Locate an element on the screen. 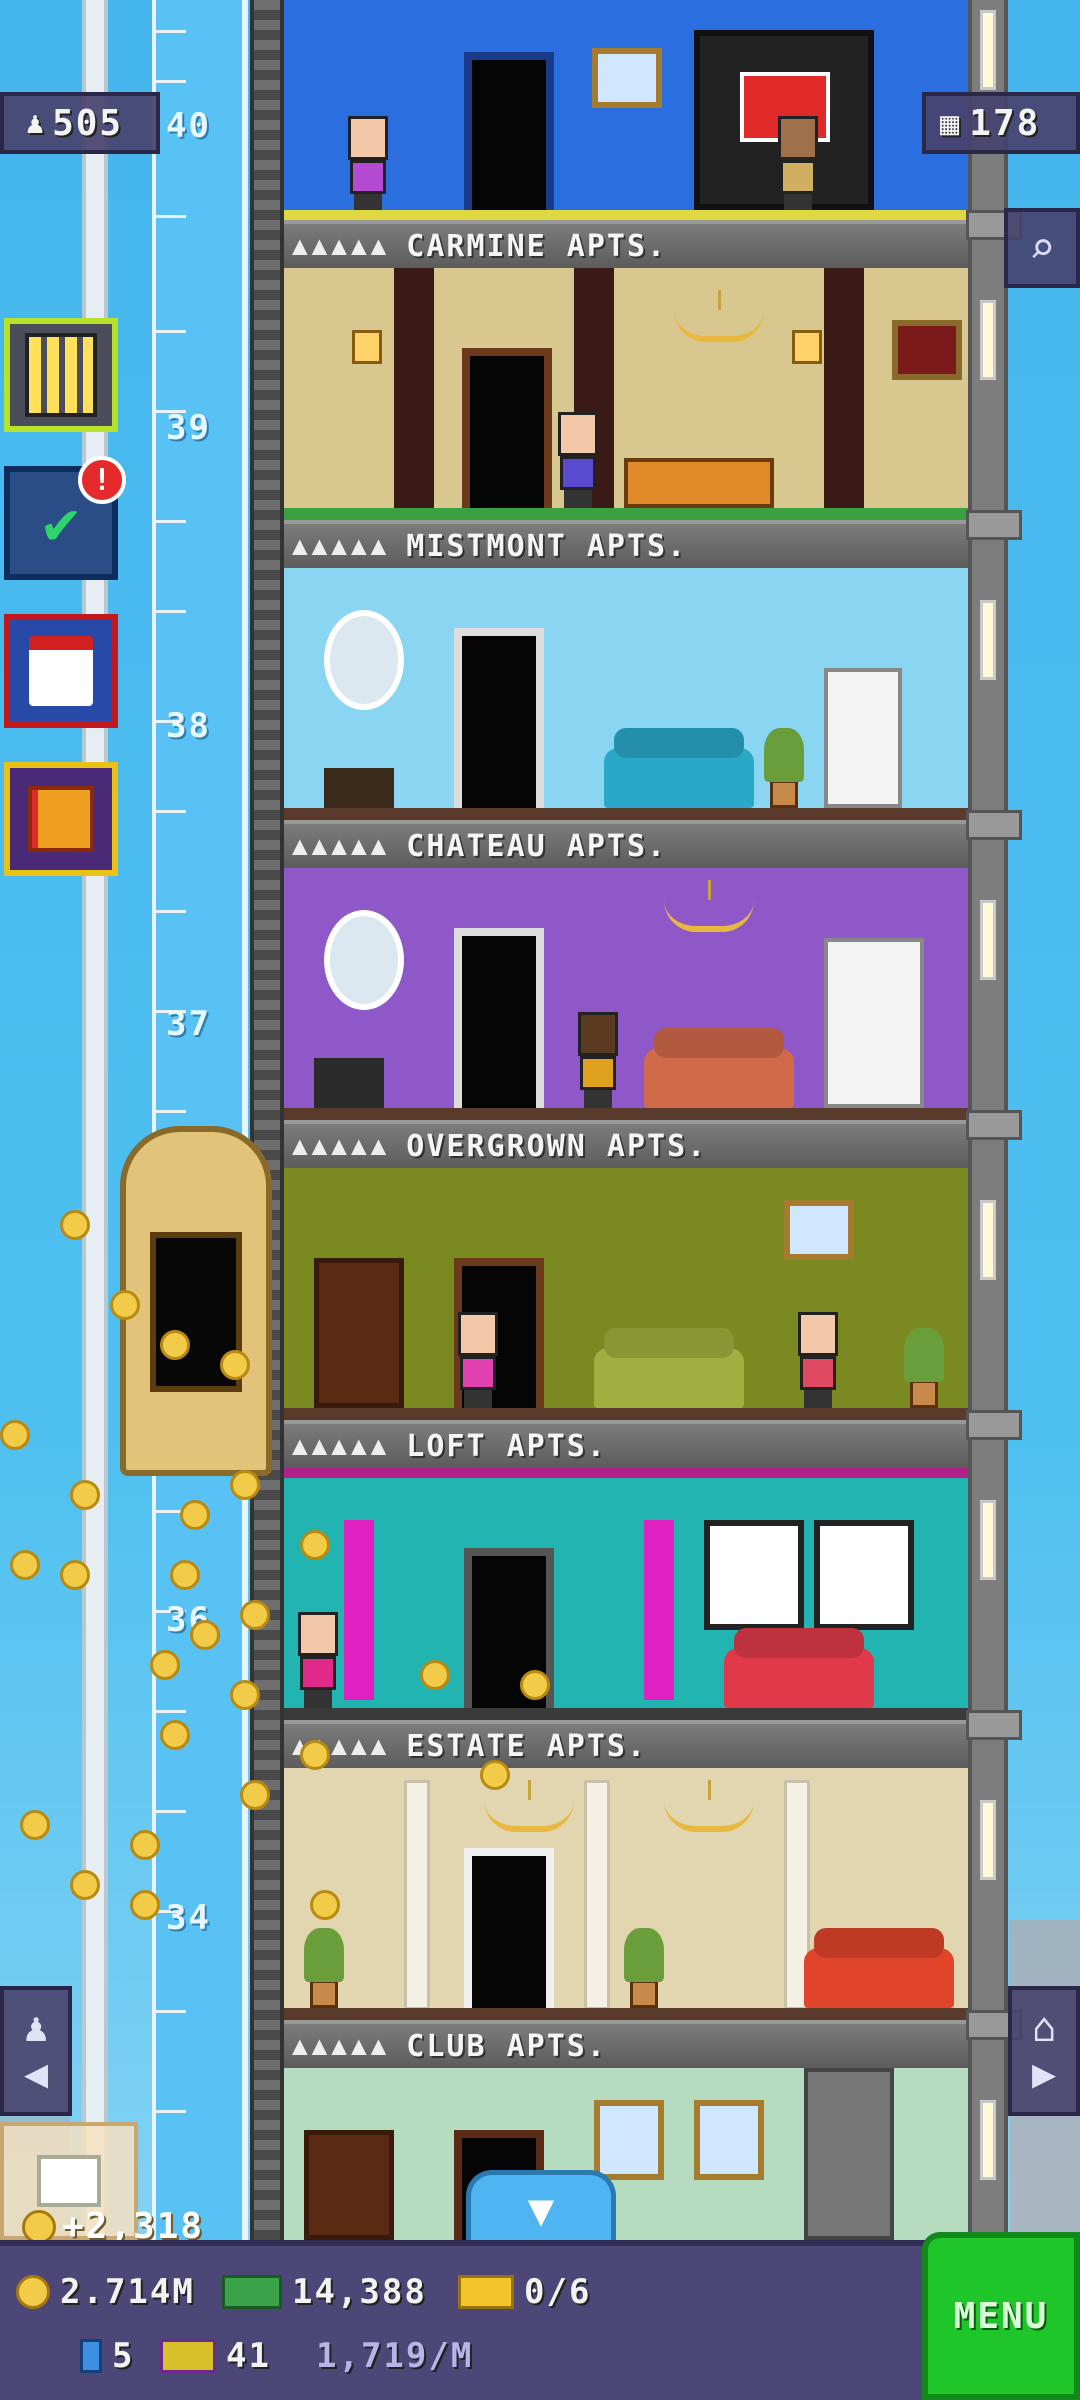 This screenshot has height=2400, width=1080. floor-number: 40 is located at coordinates (188, 126).